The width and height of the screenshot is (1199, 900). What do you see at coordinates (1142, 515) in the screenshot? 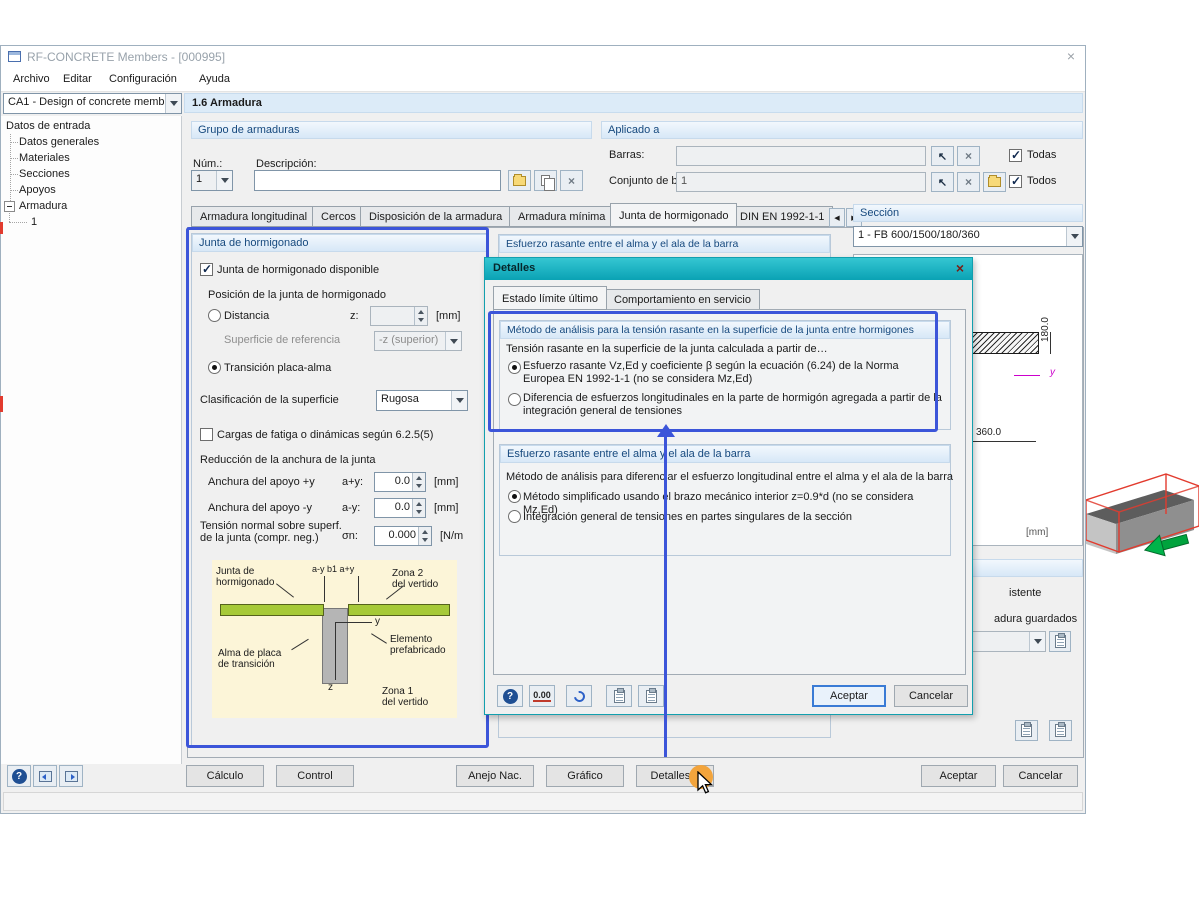
I see `3d-model-viewport` at bounding box center [1142, 515].